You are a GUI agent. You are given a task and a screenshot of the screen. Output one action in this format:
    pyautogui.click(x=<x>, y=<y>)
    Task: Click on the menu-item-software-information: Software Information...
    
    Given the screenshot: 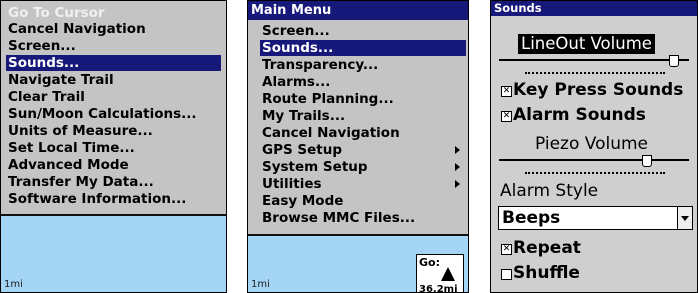 What is the action you would take?
    pyautogui.click(x=97, y=199)
    